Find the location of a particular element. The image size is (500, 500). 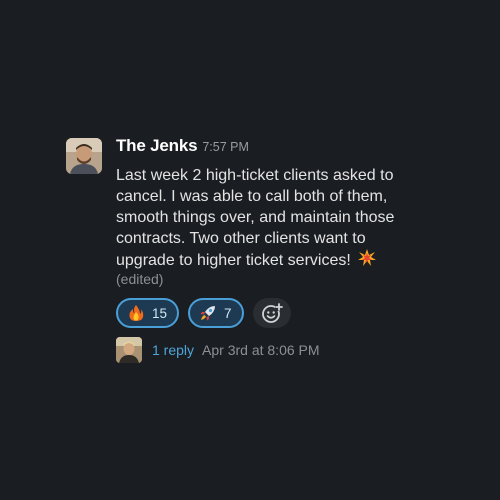

add-reaction-button is located at coordinates (271, 313).